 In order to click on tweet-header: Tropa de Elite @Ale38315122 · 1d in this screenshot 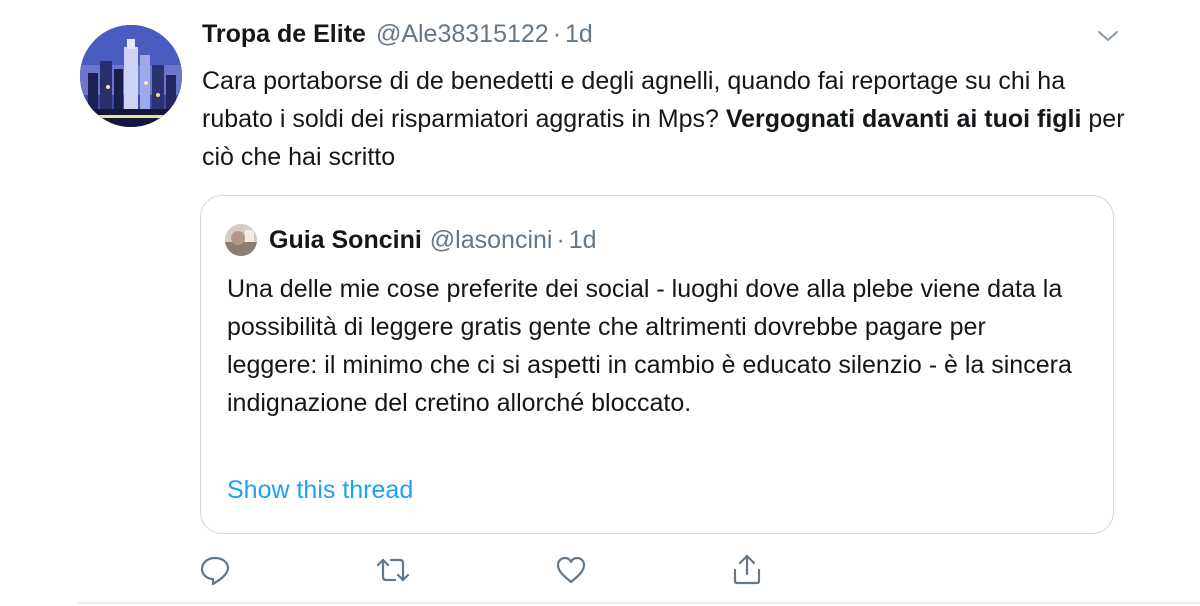, I will do `click(397, 37)`.